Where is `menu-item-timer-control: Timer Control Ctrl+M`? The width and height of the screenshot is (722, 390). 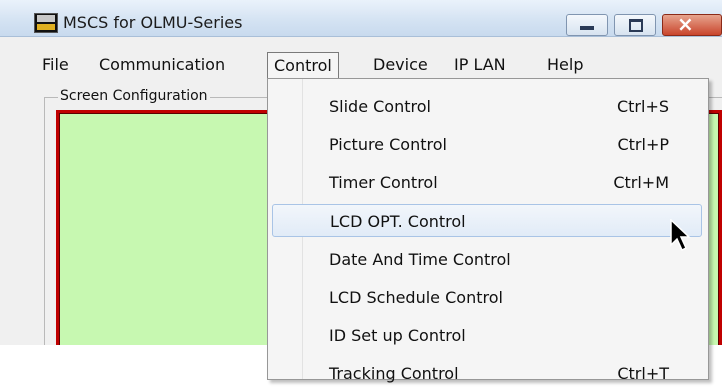
menu-item-timer-control: Timer Control Ctrl+M is located at coordinates (487, 182).